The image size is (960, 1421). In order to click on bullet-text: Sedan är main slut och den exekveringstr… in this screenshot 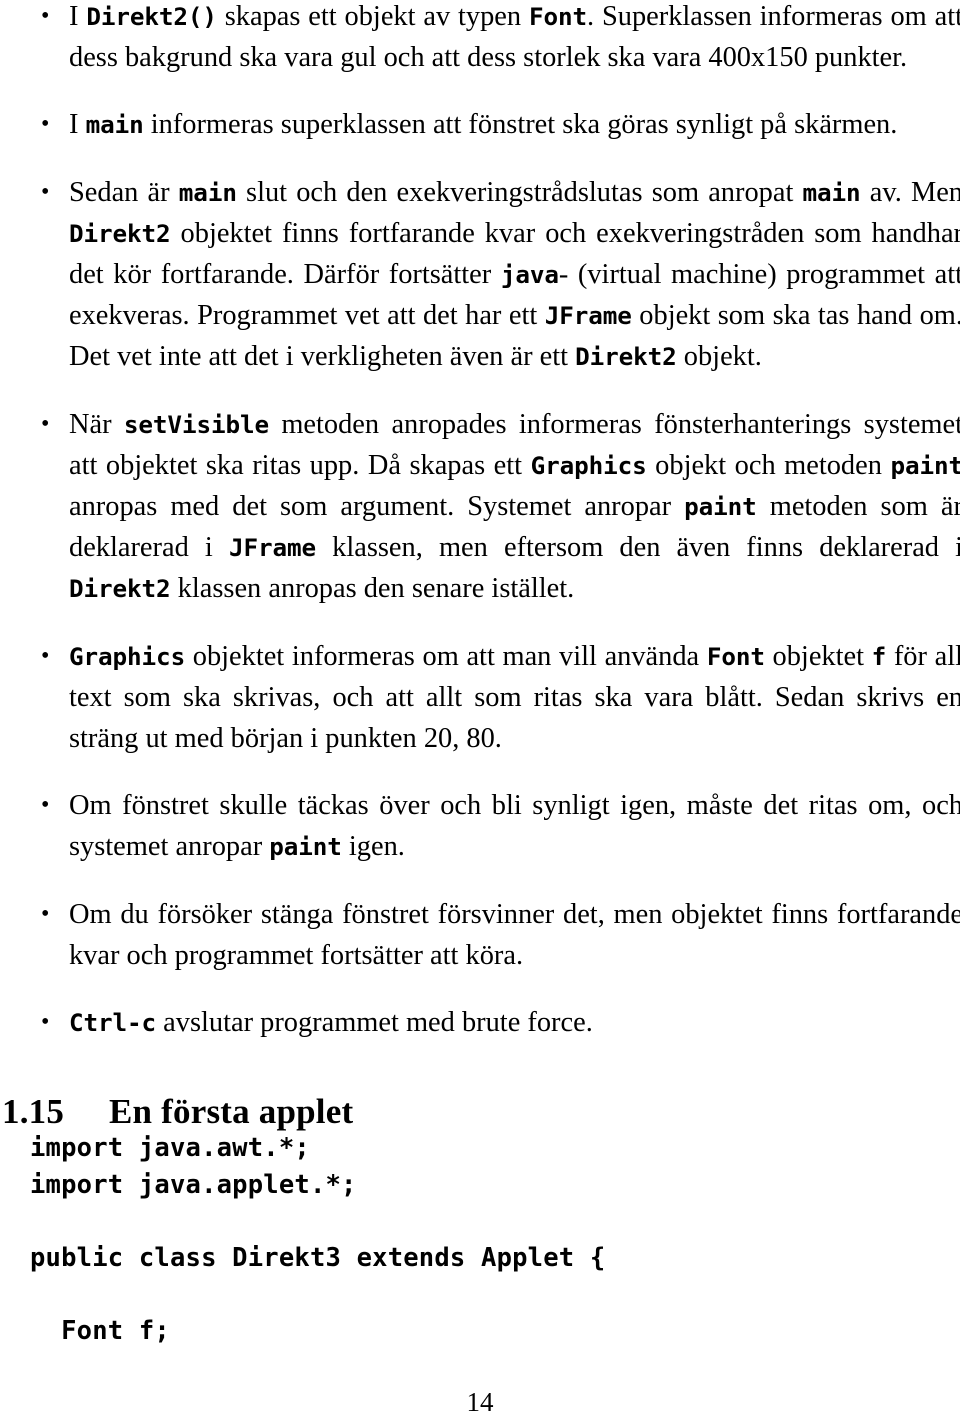, I will do `click(514, 274)`.